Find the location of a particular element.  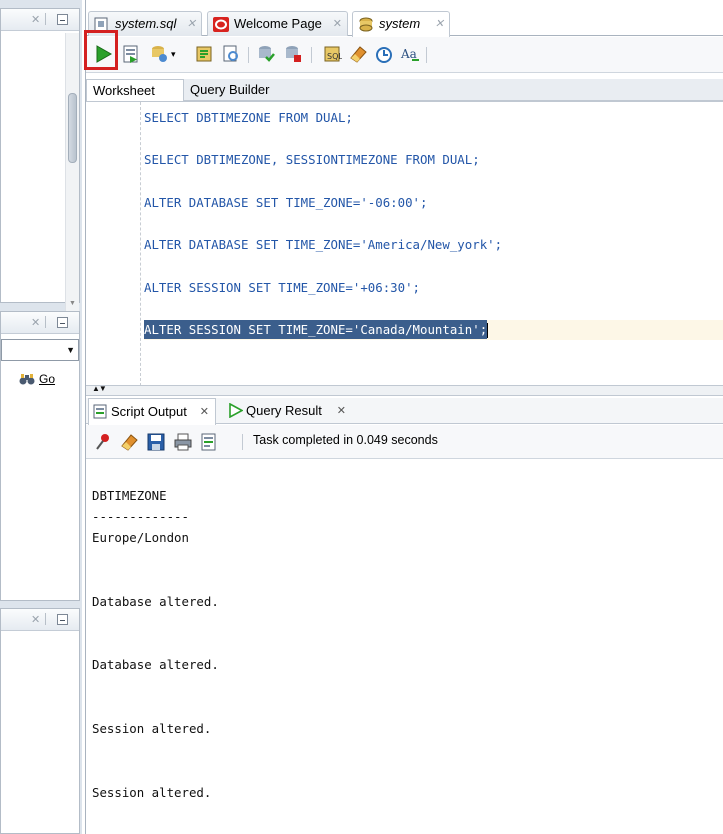

format-case-icon: Aa is located at coordinates (409, 54).